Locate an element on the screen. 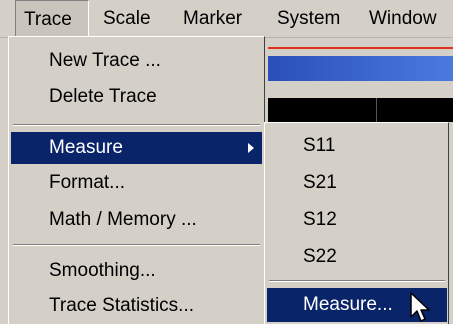 Image resolution: width=453 pixels, height=324 pixels. submenu-item-label: S22 is located at coordinates (320, 256).